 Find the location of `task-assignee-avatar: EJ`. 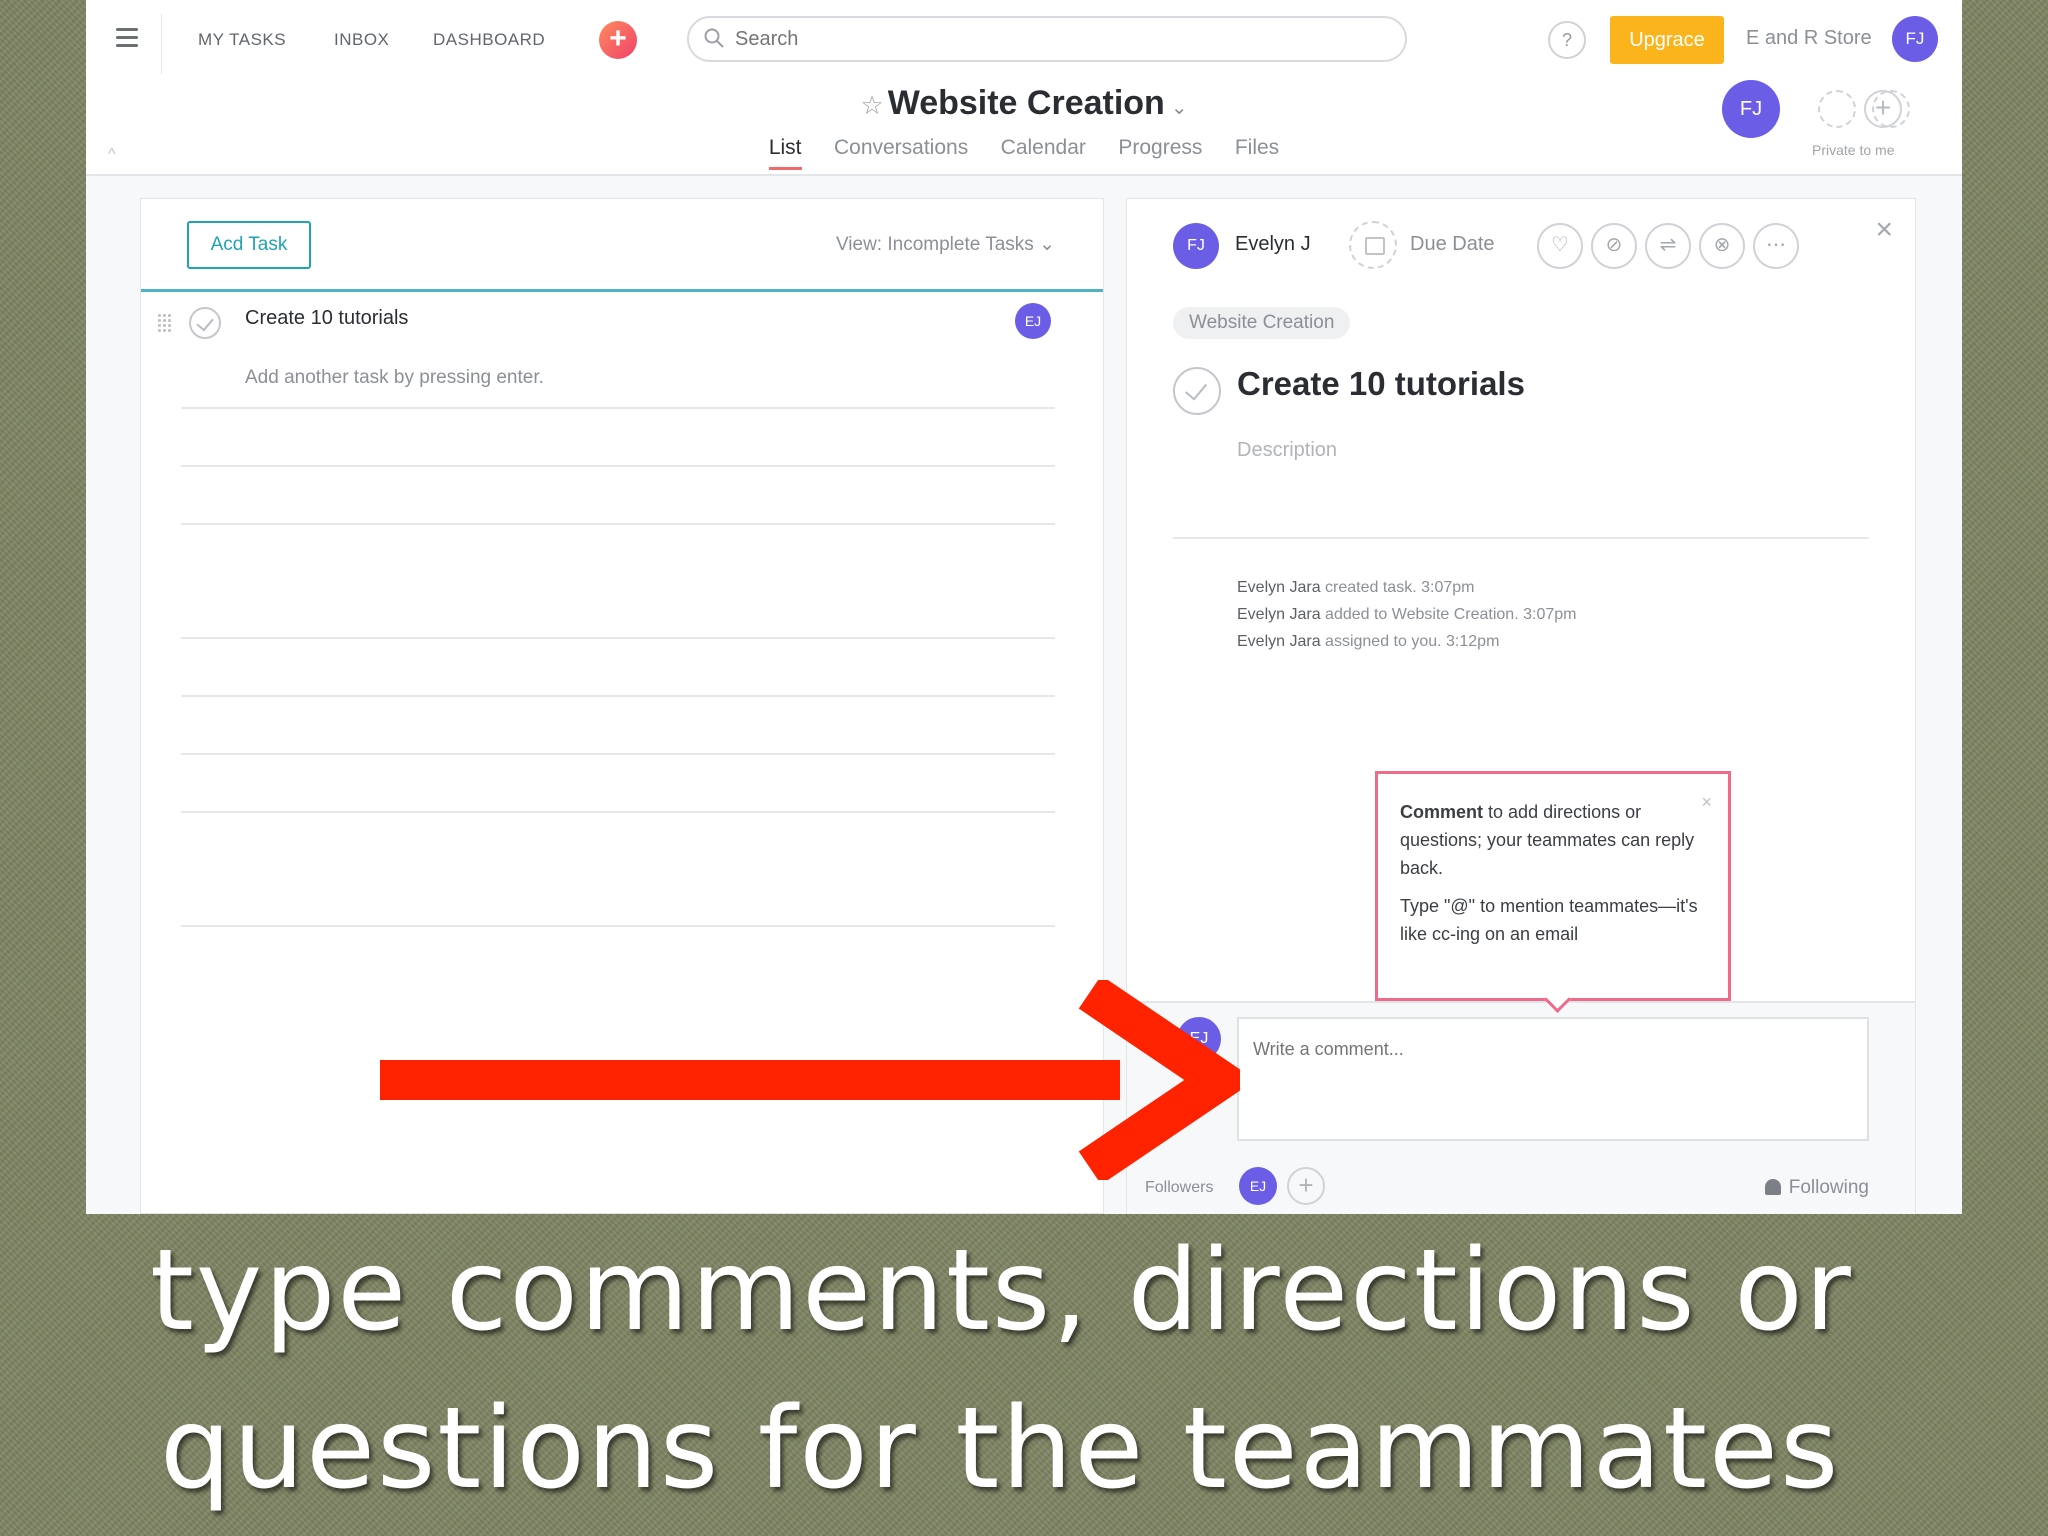

task-assignee-avatar: EJ is located at coordinates (1033, 321).